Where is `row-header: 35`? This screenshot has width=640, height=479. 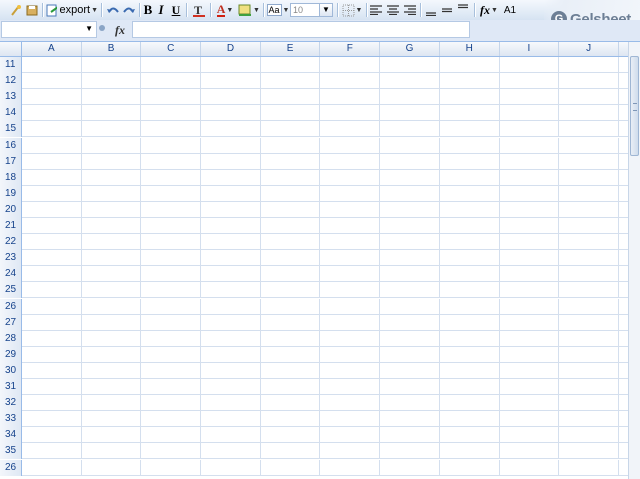 row-header: 35 is located at coordinates (11, 451).